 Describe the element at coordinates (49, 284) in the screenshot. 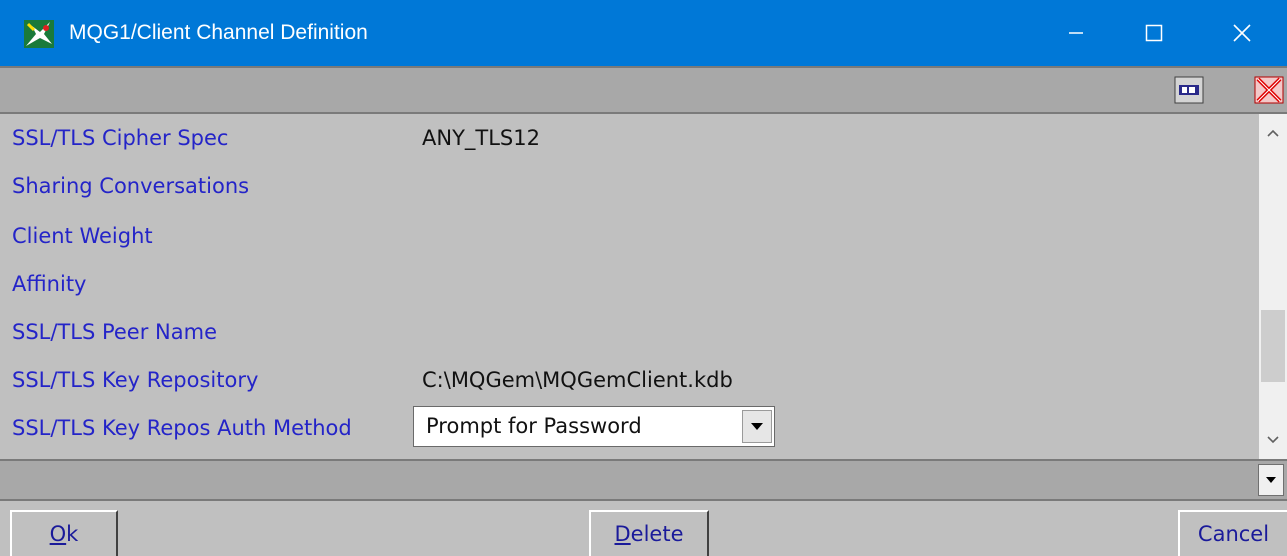

I see `field-label: Affinity` at that location.